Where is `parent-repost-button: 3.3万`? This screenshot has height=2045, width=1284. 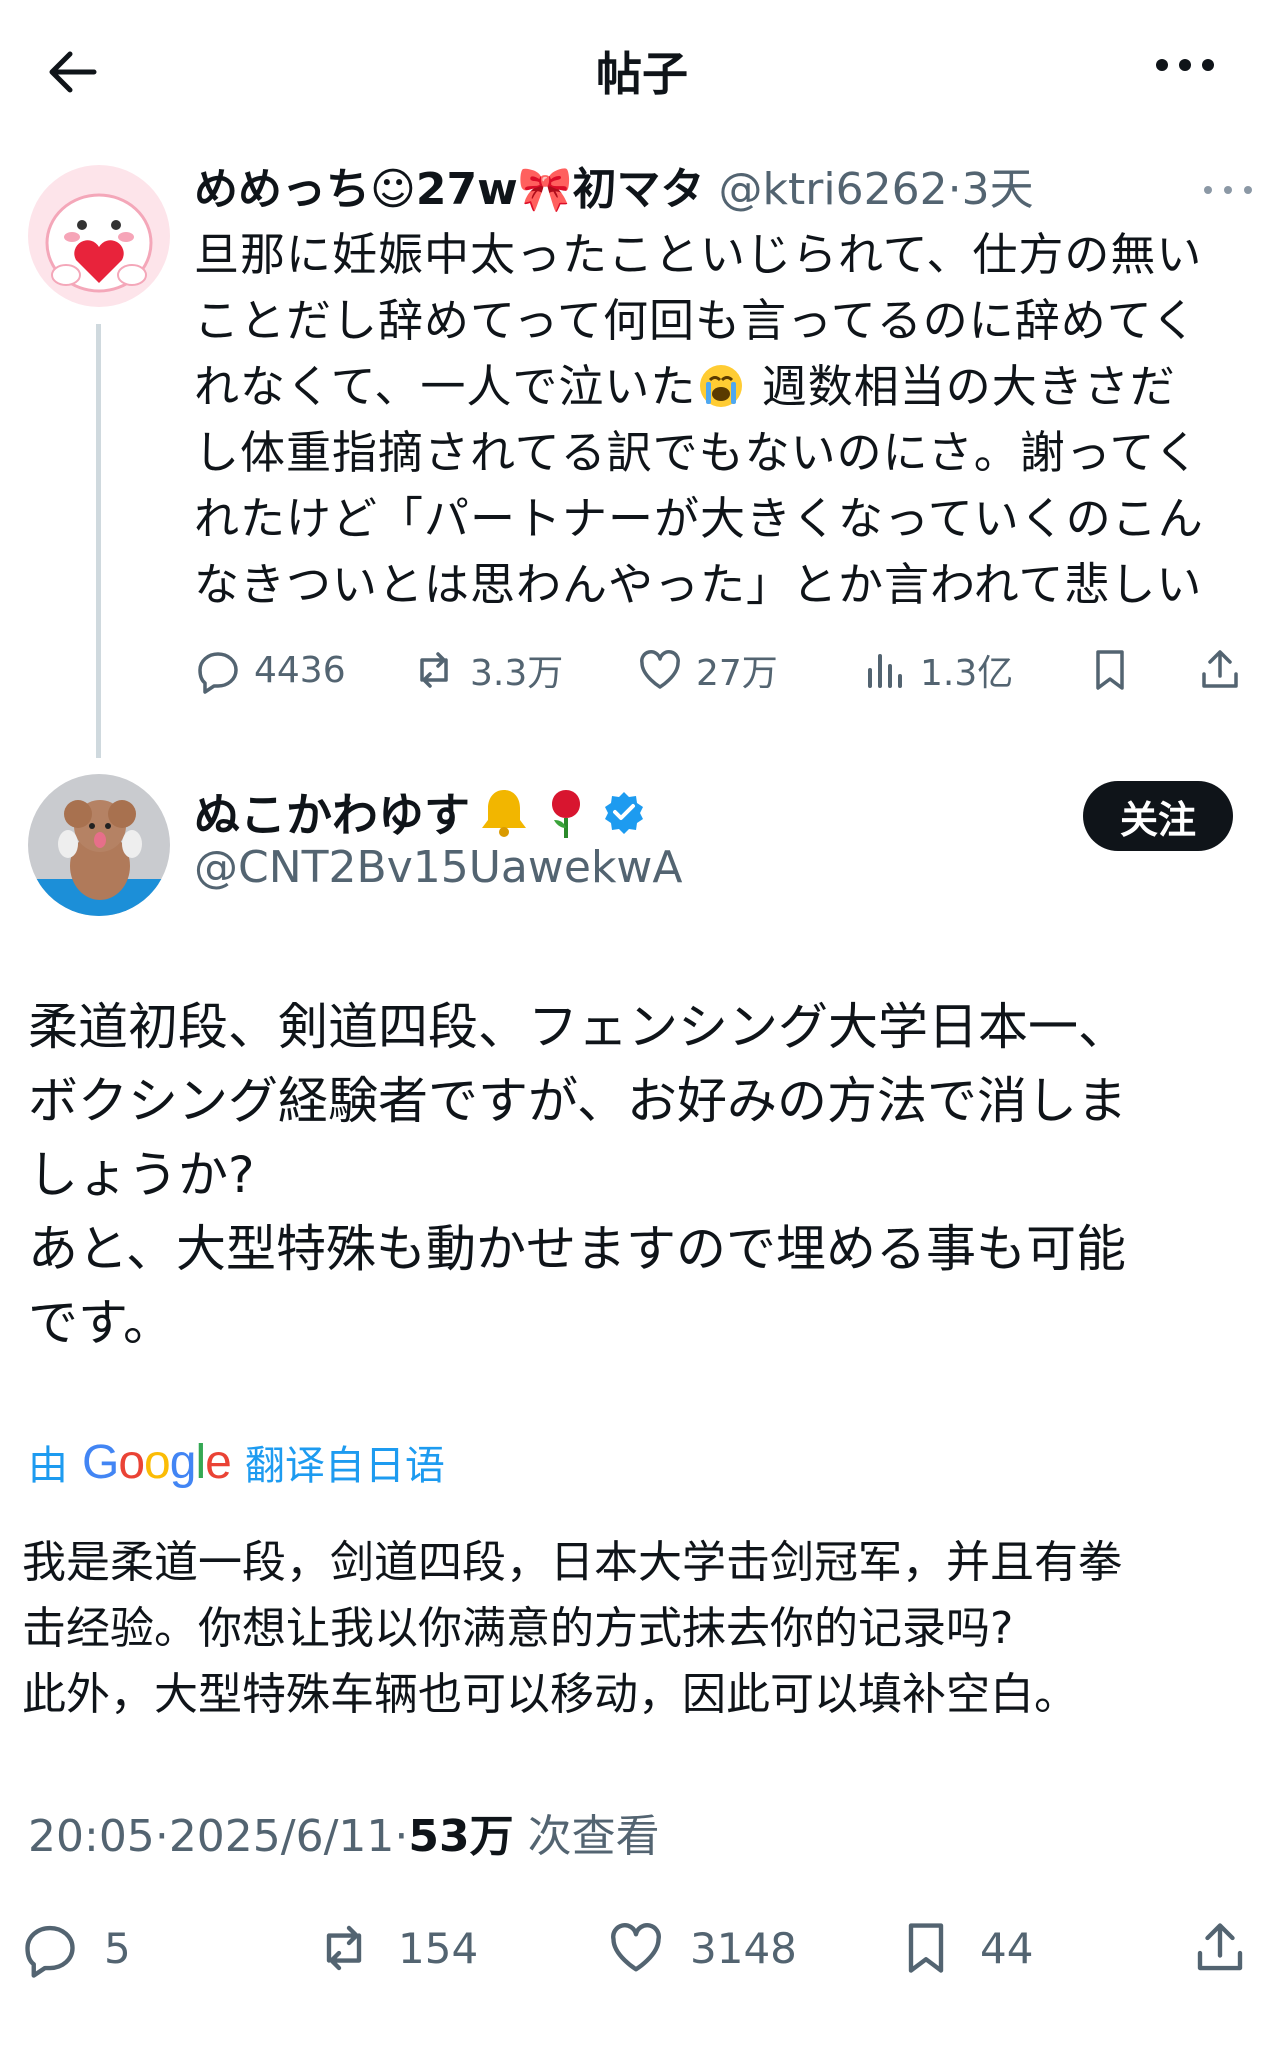
parent-repost-button: 3.3万 is located at coordinates (486, 670).